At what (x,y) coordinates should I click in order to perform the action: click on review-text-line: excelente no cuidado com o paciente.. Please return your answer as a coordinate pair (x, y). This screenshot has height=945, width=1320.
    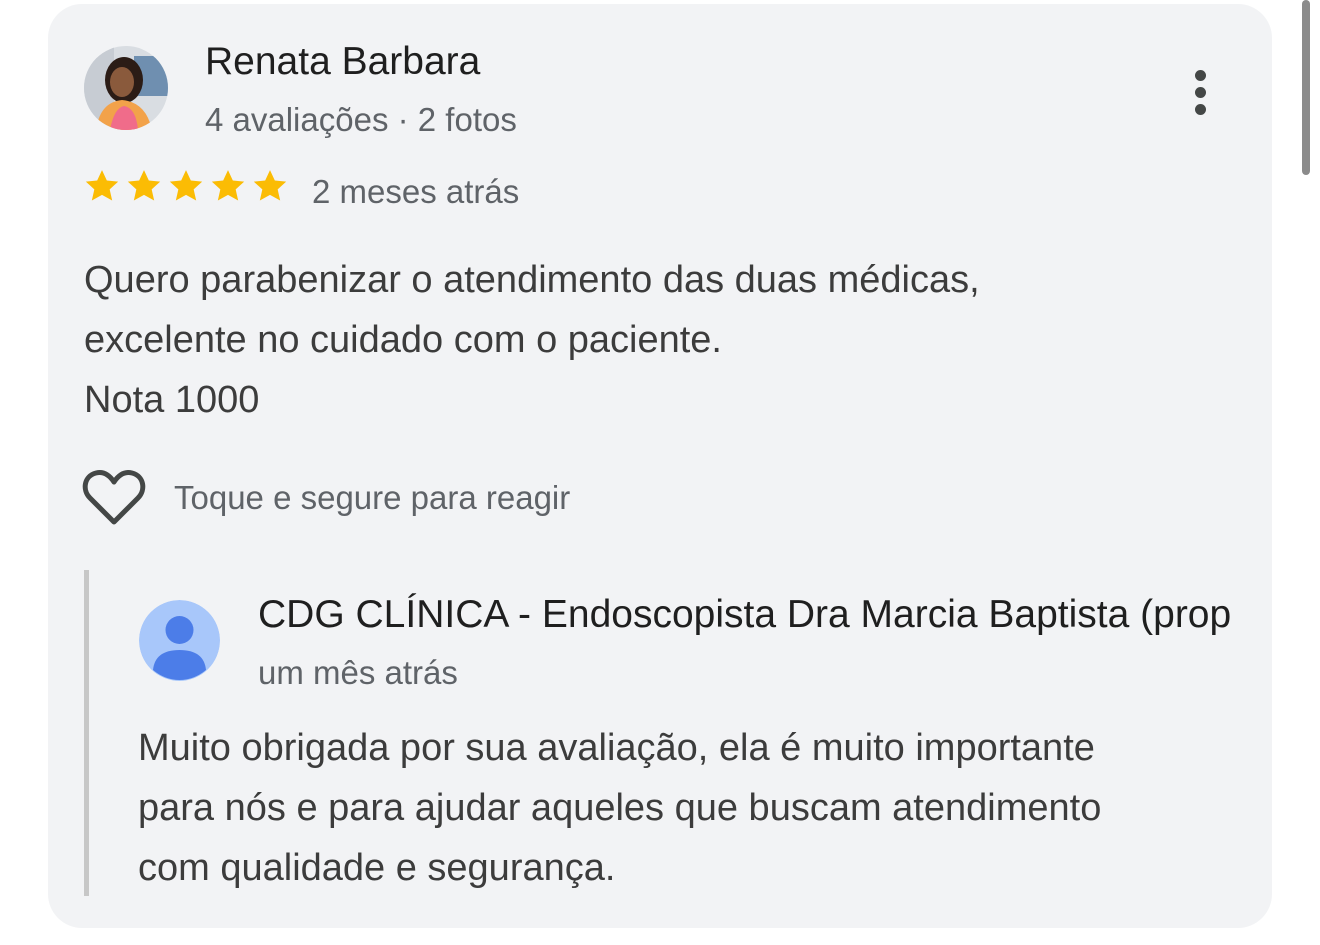
    Looking at the image, I should click on (403, 340).